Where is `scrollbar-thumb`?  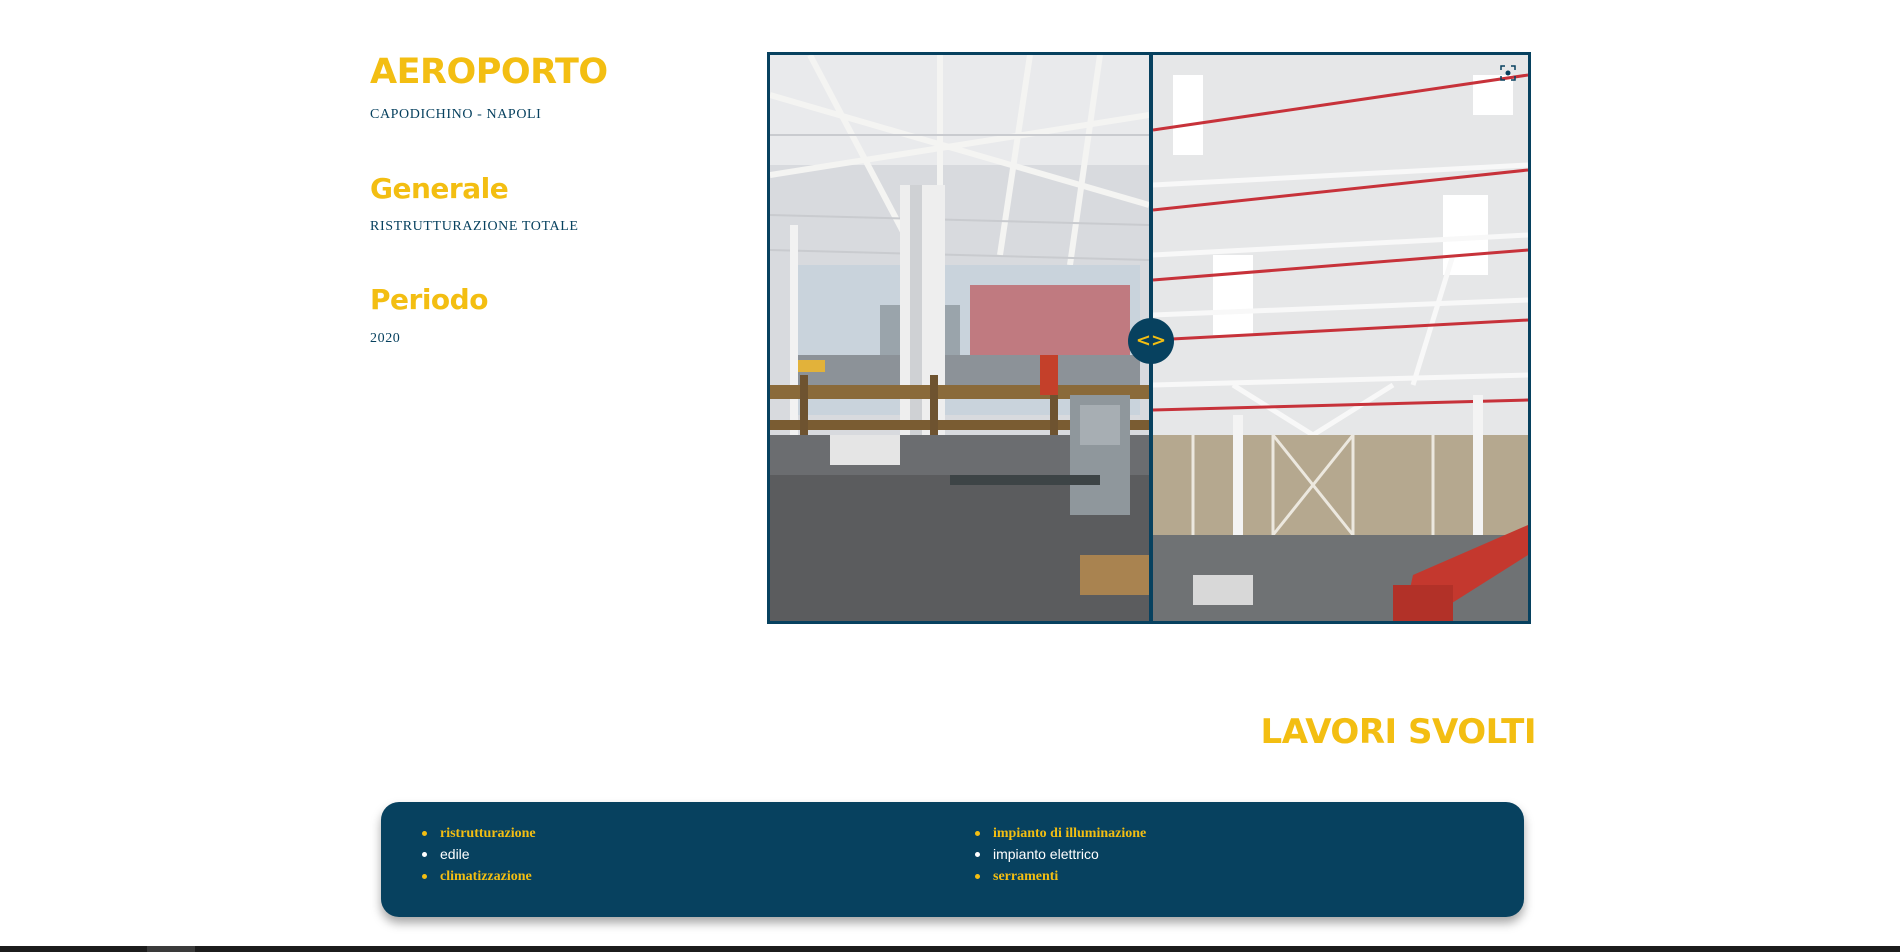 scrollbar-thumb is located at coordinates (171, 949).